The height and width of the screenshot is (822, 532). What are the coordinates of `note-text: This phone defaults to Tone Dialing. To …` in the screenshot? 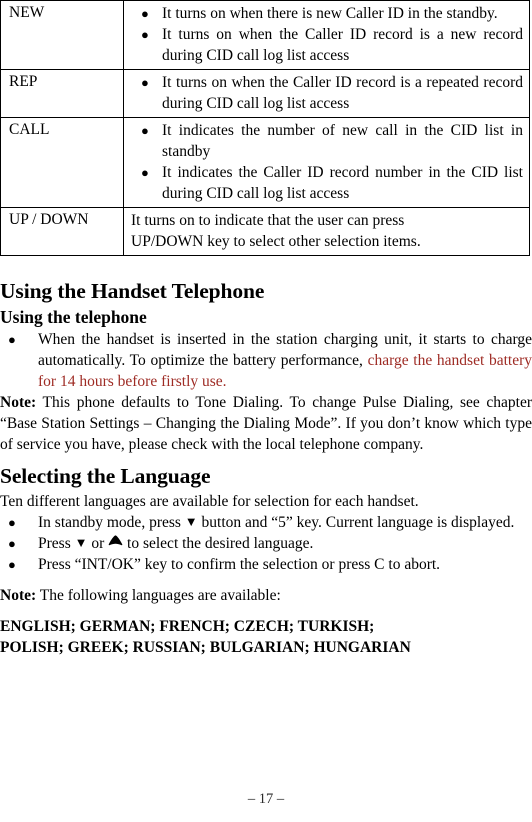 It's located at (266, 423).